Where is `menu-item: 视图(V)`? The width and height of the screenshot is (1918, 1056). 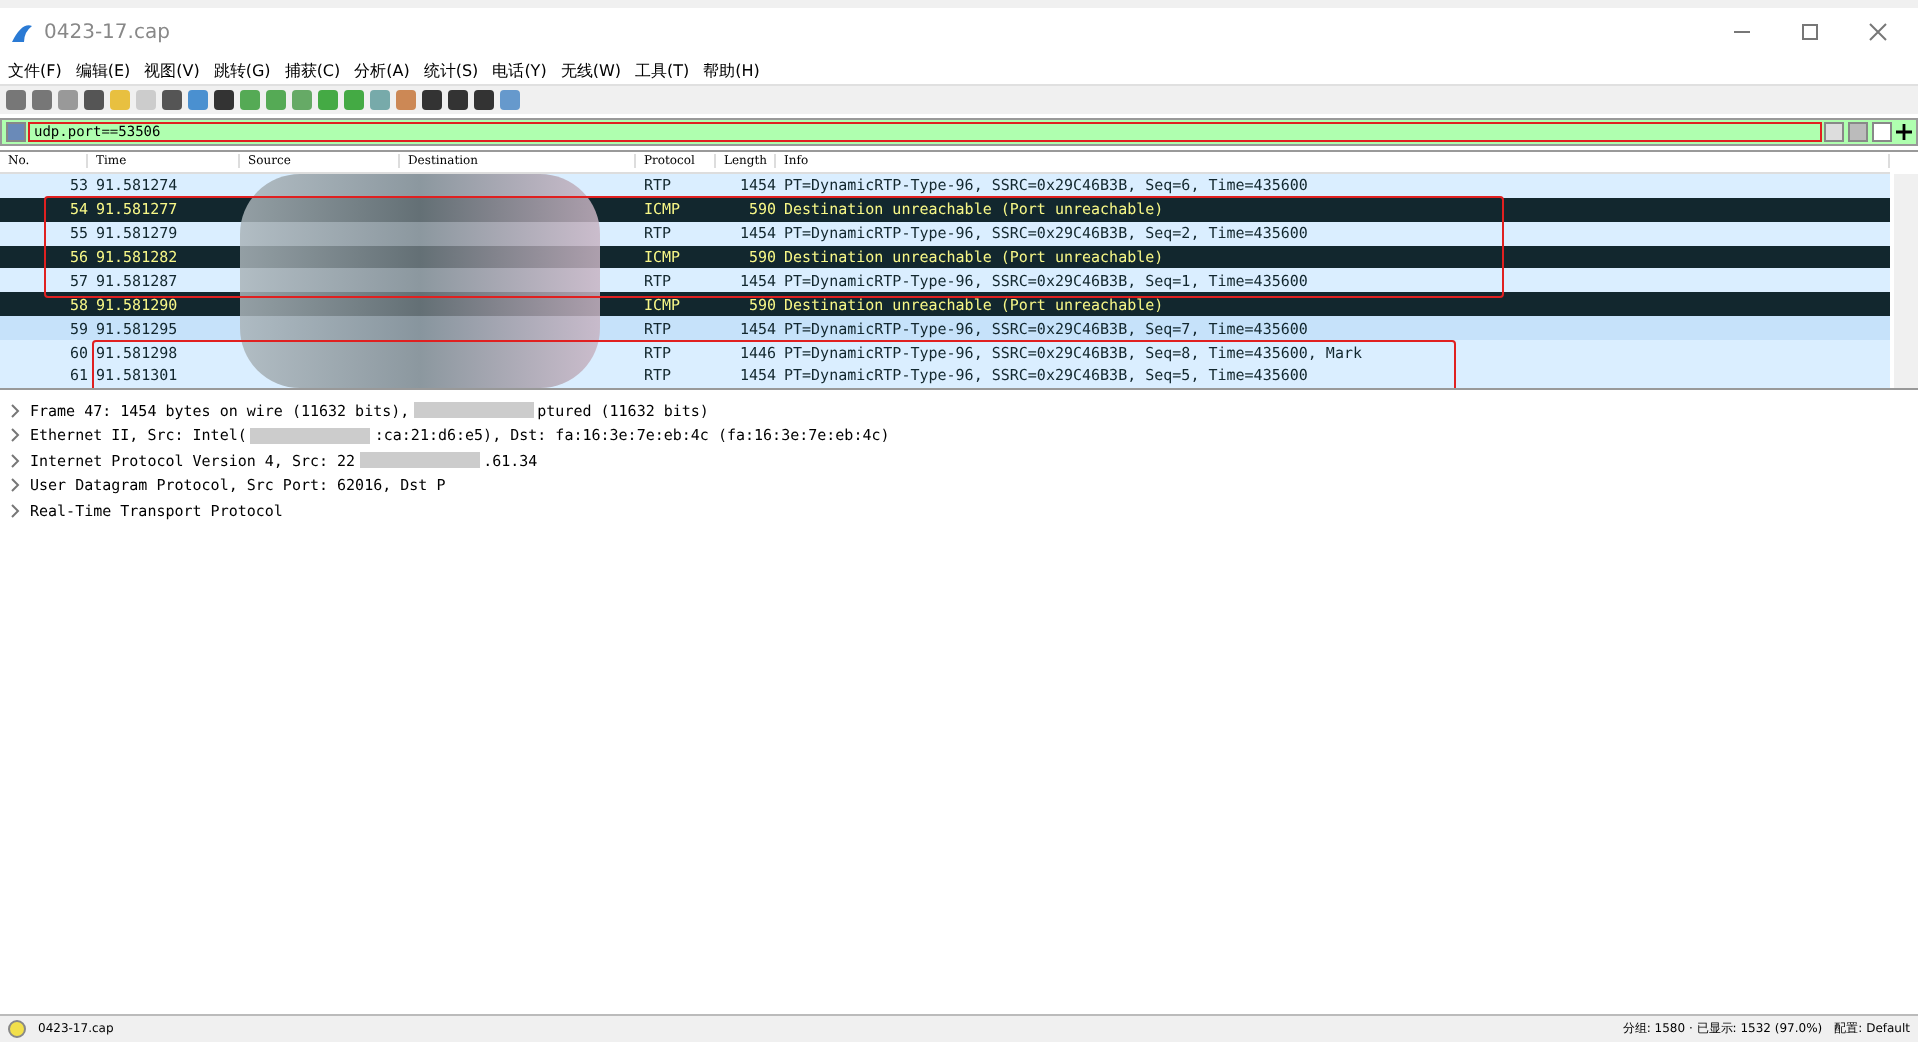 menu-item: 视图(V) is located at coordinates (172, 70).